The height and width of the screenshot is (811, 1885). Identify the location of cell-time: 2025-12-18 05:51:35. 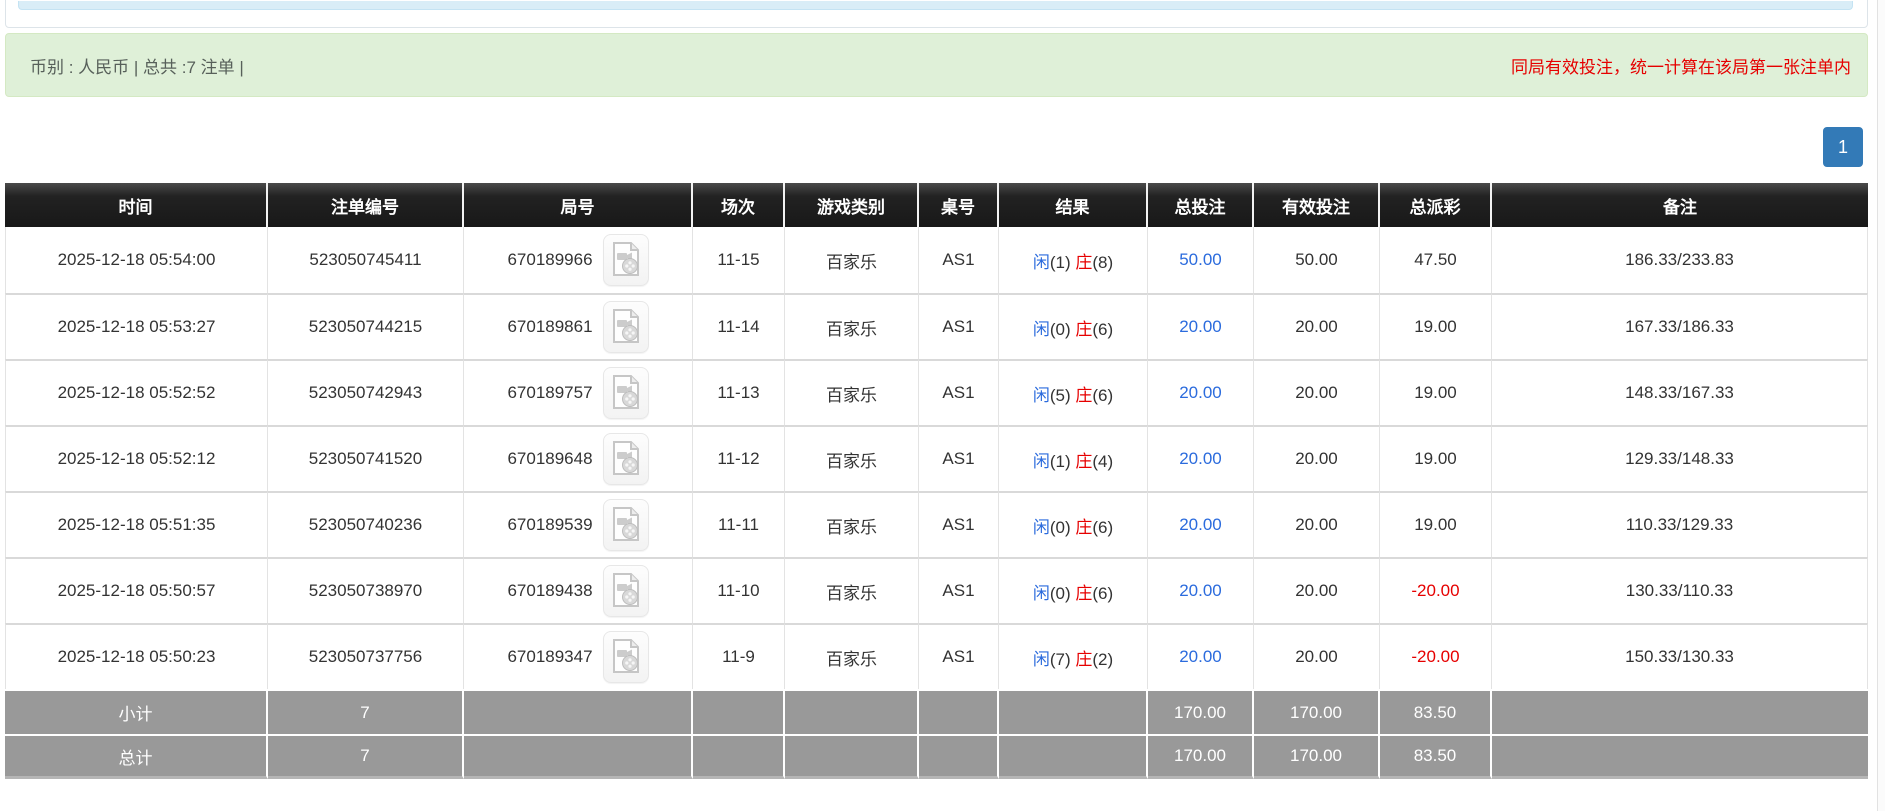
(136, 524).